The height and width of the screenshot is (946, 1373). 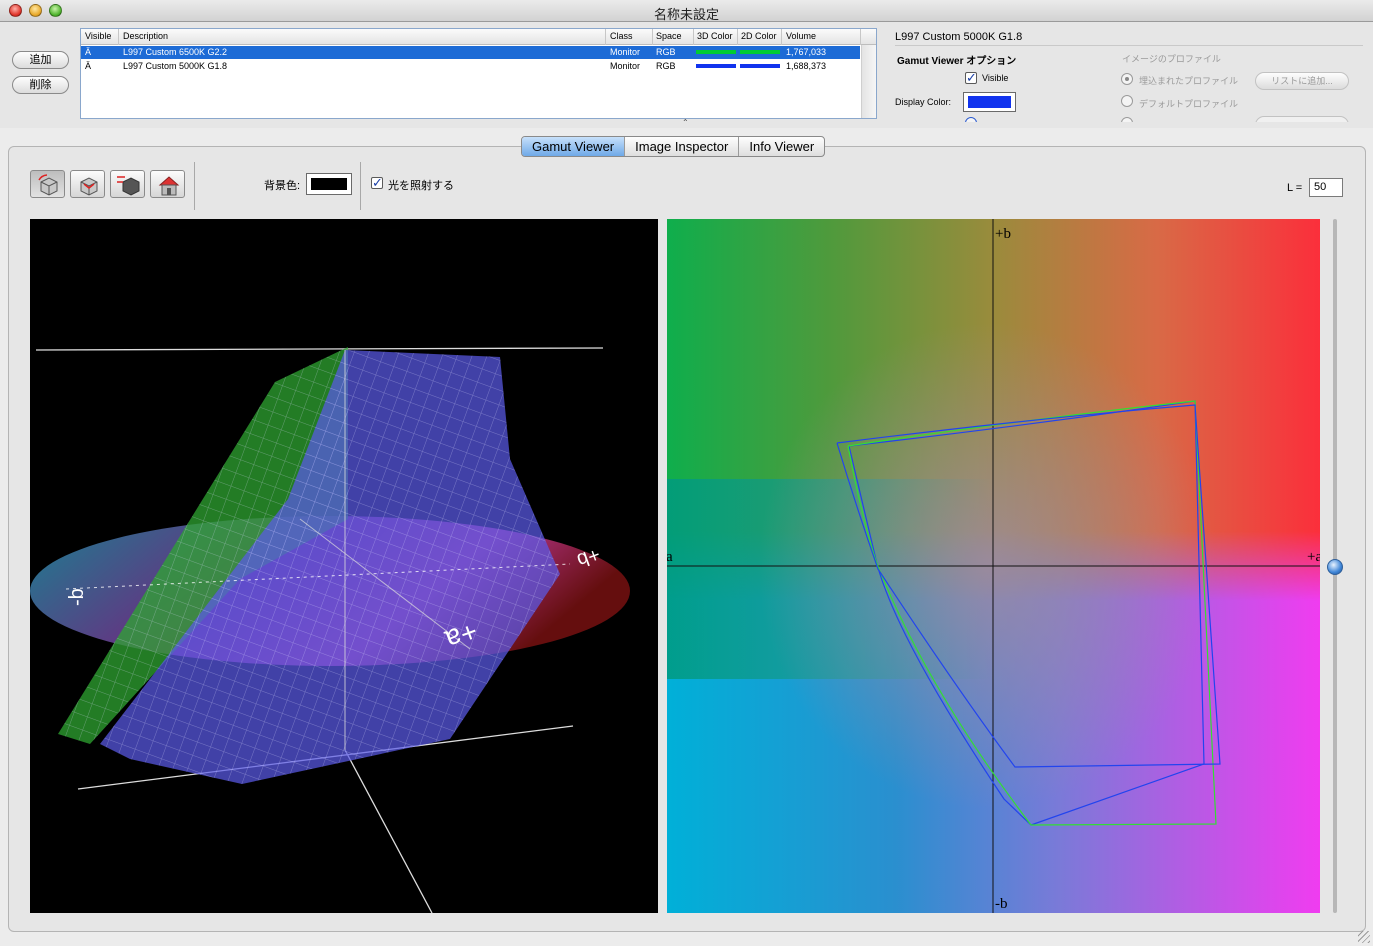 What do you see at coordinates (801, 36) in the screenshot?
I see `column-header-volume: Volume` at bounding box center [801, 36].